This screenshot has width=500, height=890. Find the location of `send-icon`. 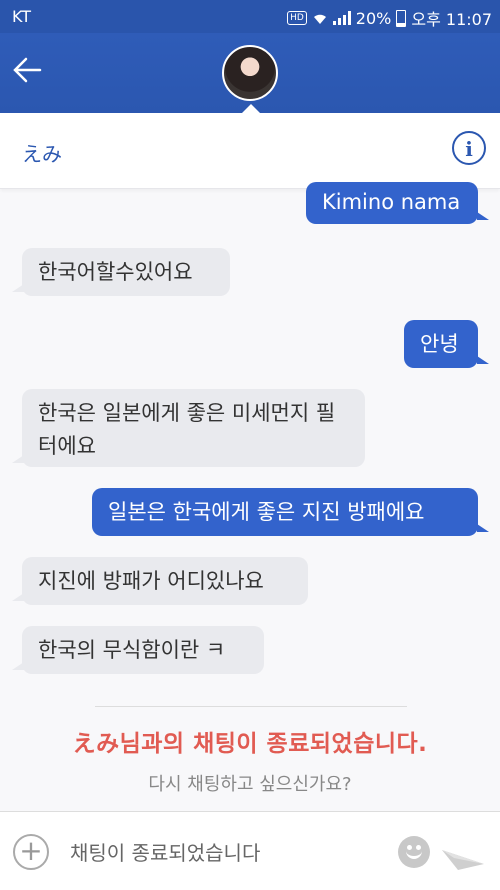

send-icon is located at coordinates (463, 852).